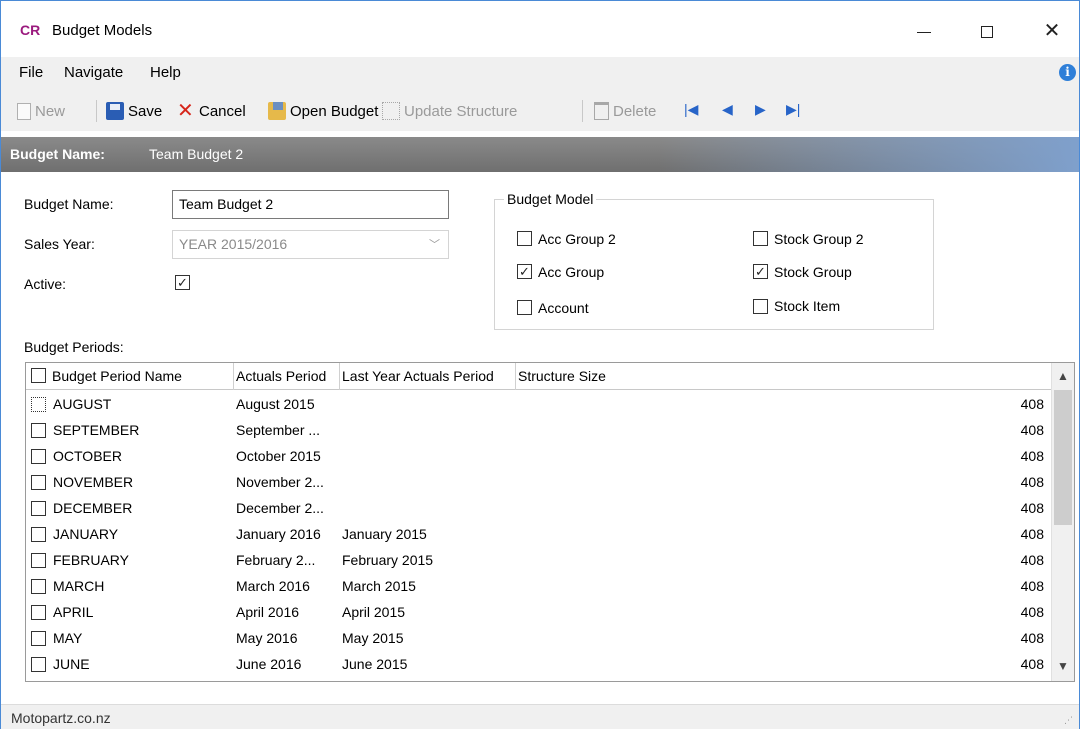  What do you see at coordinates (727, 109) in the screenshot?
I see `previous-record-icon: ◀` at bounding box center [727, 109].